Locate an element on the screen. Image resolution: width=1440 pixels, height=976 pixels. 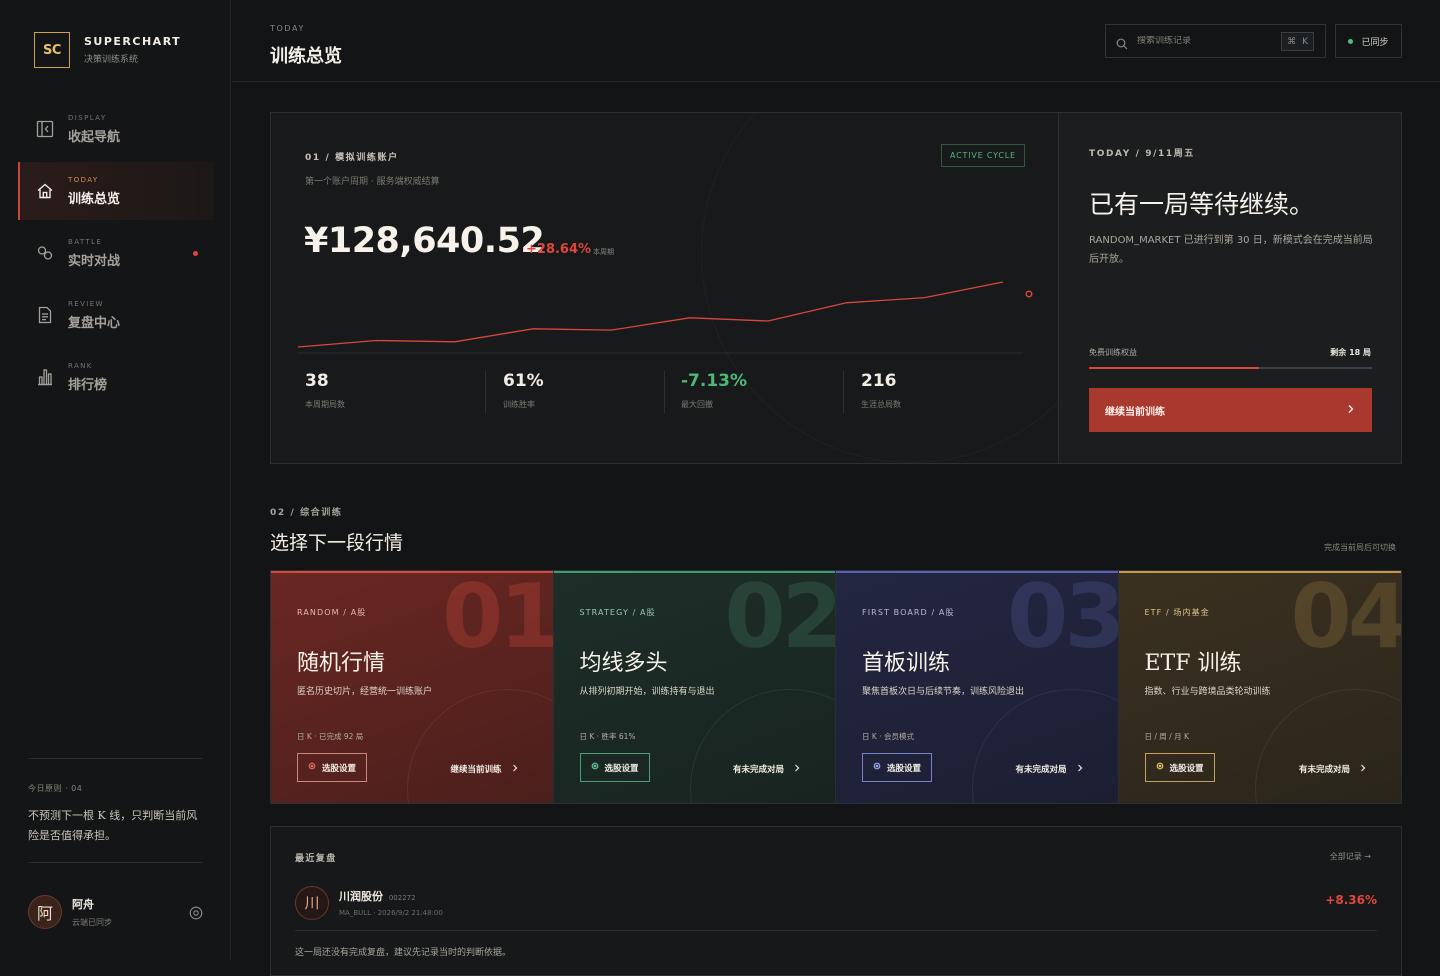
continue-training-label: 继续当前训练 is located at coordinates (1135, 412).